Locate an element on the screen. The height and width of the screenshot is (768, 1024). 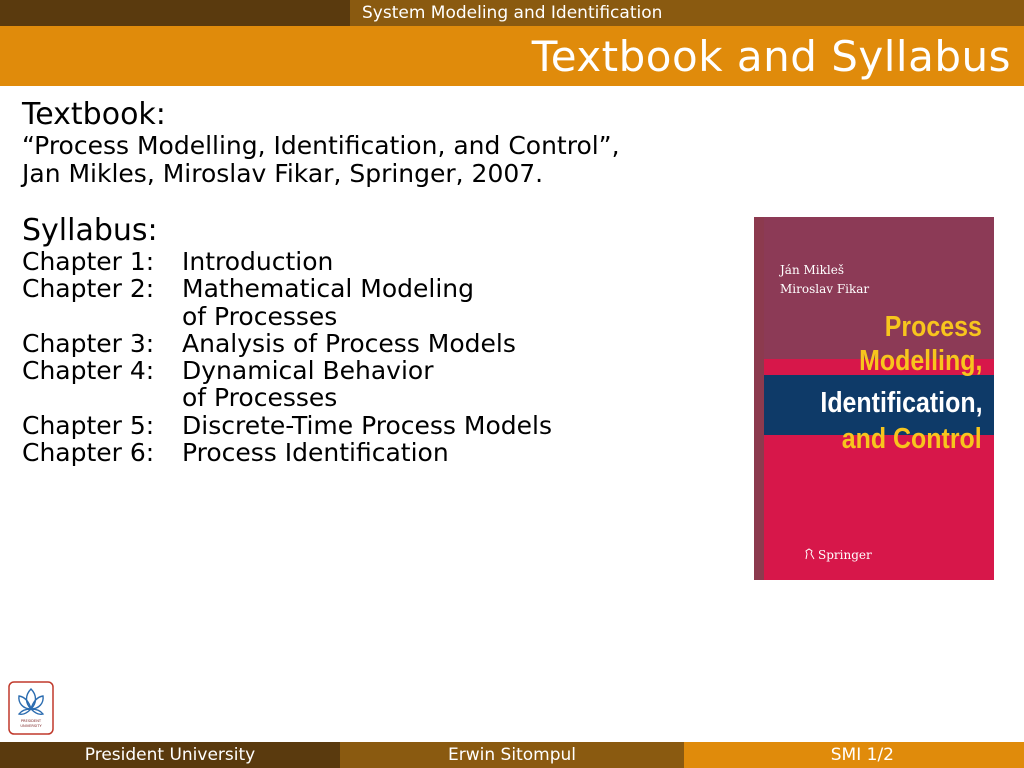
cover-title-line: Identification, is located at coordinates (900, 403).